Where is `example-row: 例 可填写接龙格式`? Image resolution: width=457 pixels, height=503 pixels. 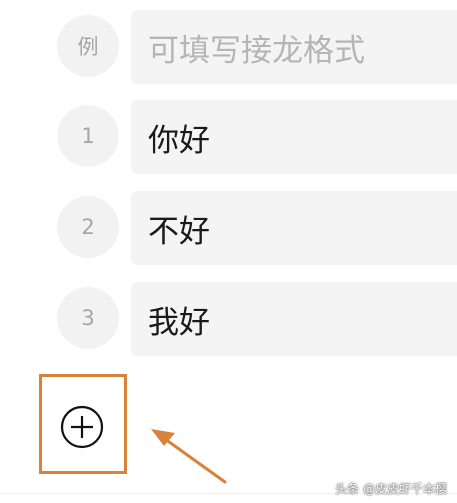 example-row: 例 可填写接龙格式 is located at coordinates (228, 47).